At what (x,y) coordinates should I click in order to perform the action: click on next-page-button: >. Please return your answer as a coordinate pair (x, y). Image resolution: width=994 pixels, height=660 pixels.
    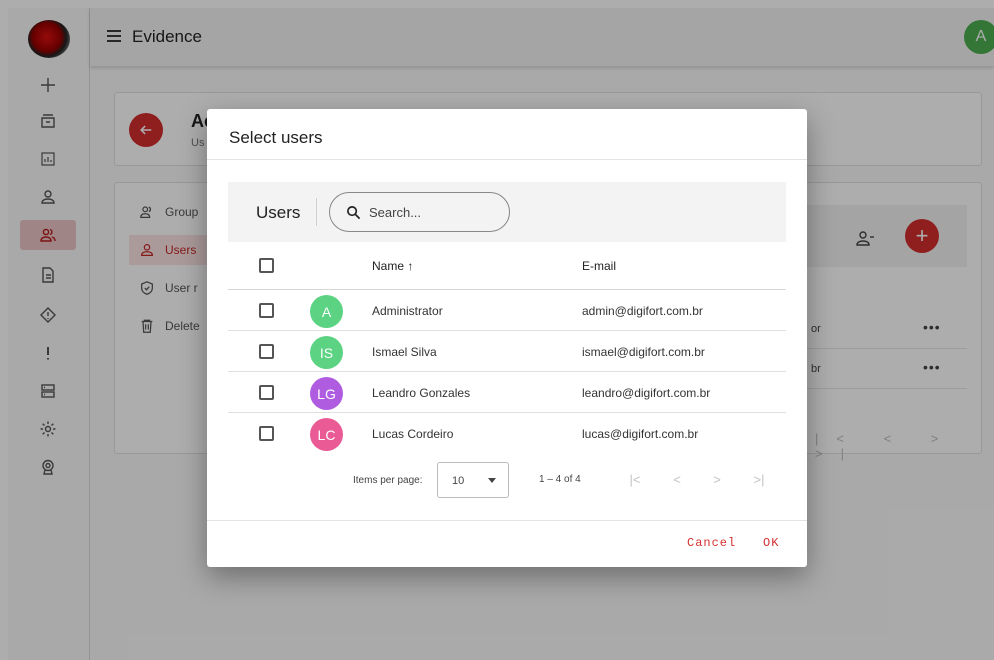
    Looking at the image, I should click on (717, 480).